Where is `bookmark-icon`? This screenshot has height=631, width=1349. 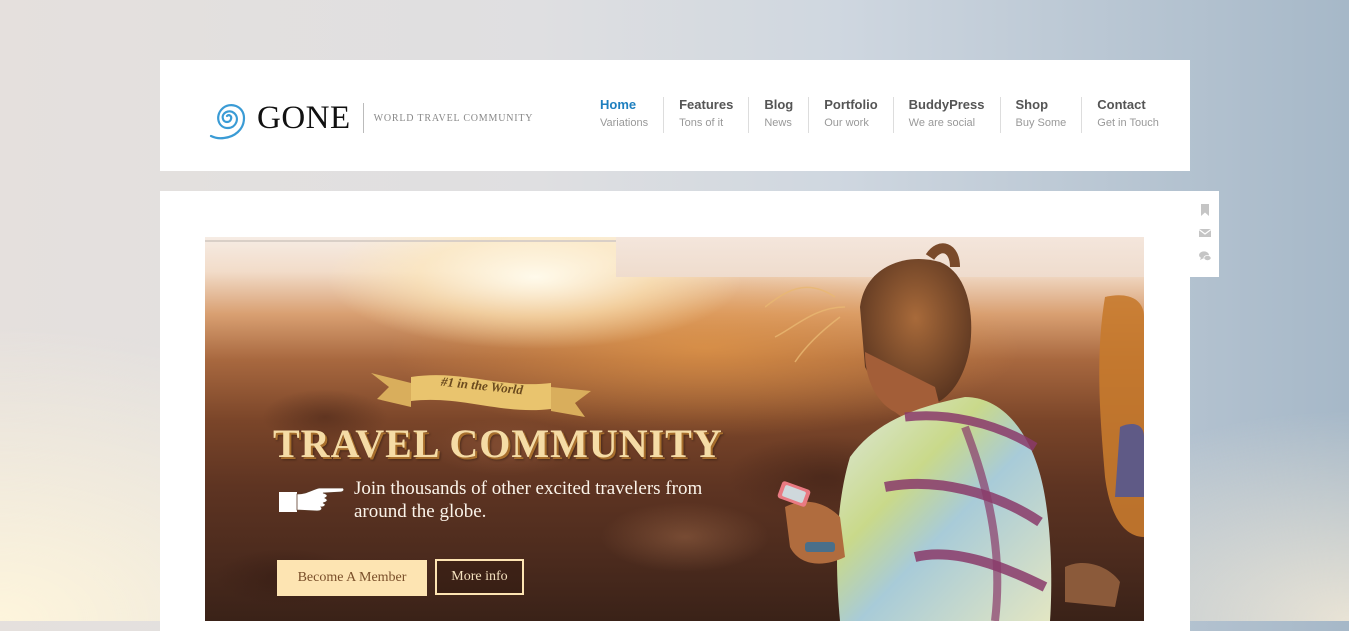
bookmark-icon is located at coordinates (1205, 210).